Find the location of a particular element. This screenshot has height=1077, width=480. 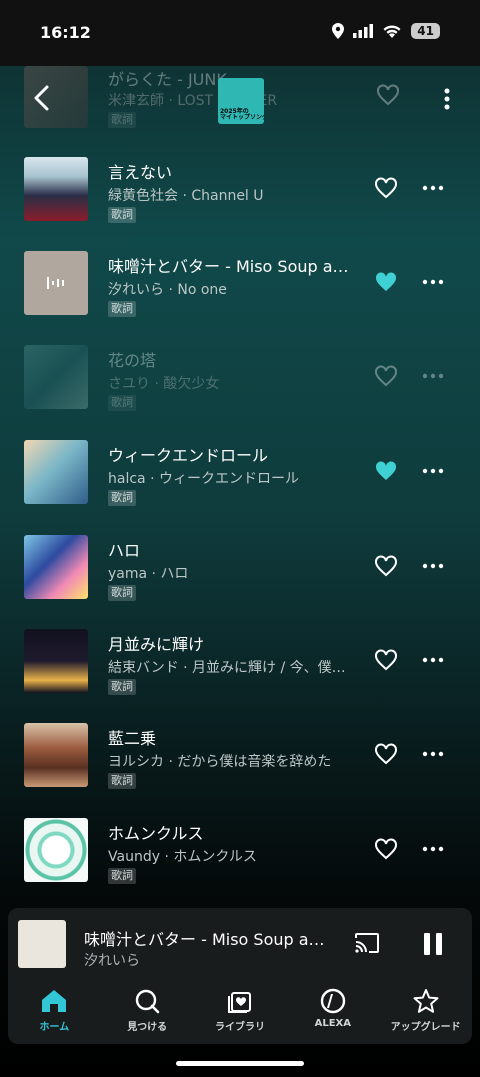

status-time: 16:12 is located at coordinates (65, 32).